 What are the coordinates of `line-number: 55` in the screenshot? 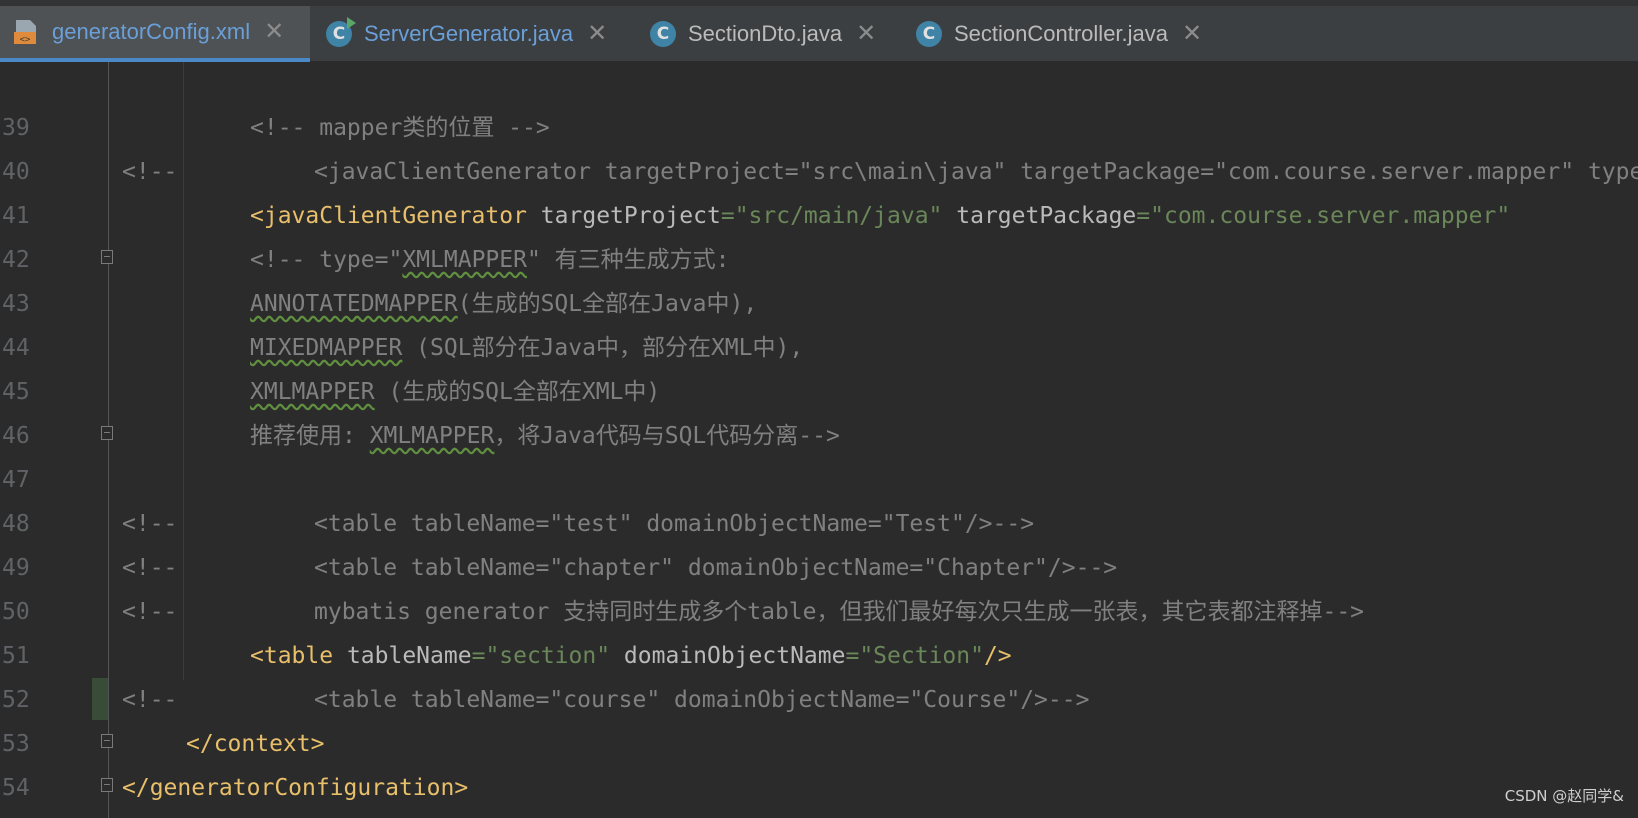 It's located at (21, 814).